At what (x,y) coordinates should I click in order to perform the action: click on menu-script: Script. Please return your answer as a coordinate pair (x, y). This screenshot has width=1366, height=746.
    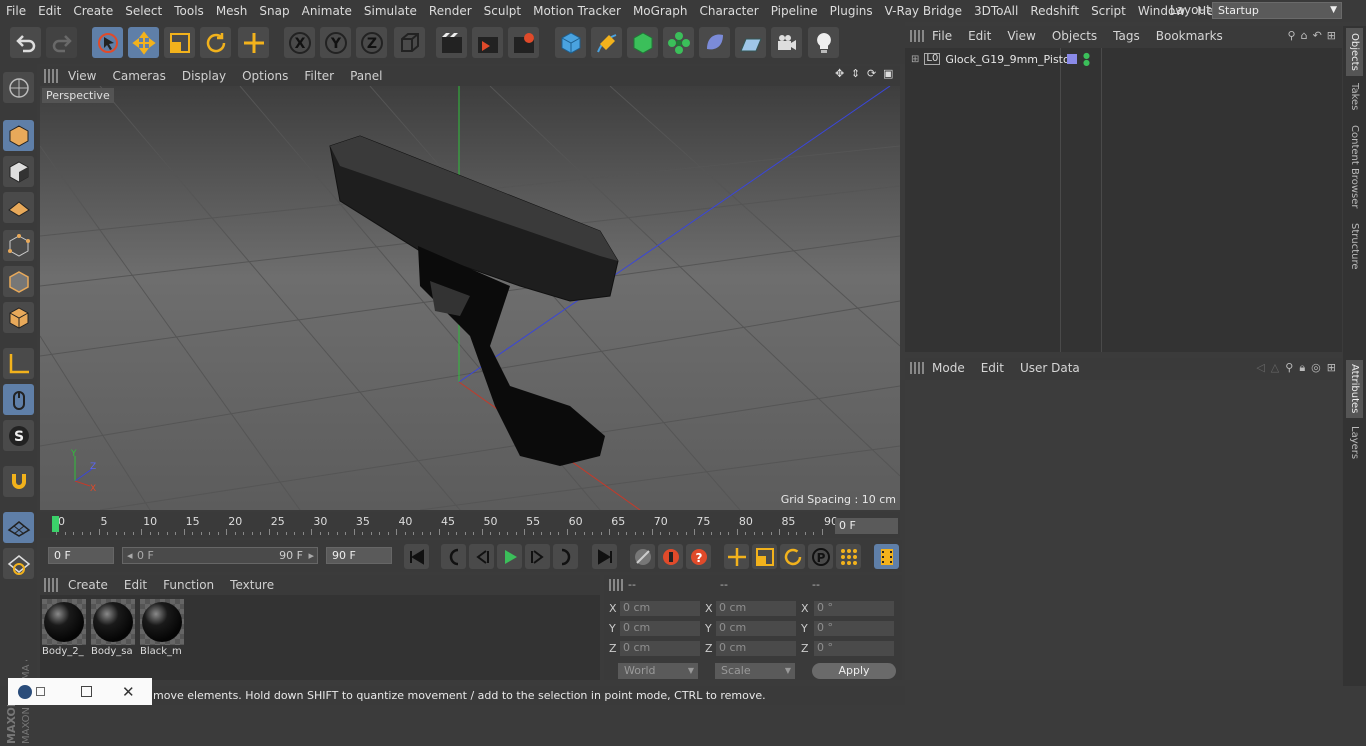
    Looking at the image, I should click on (1108, 11).